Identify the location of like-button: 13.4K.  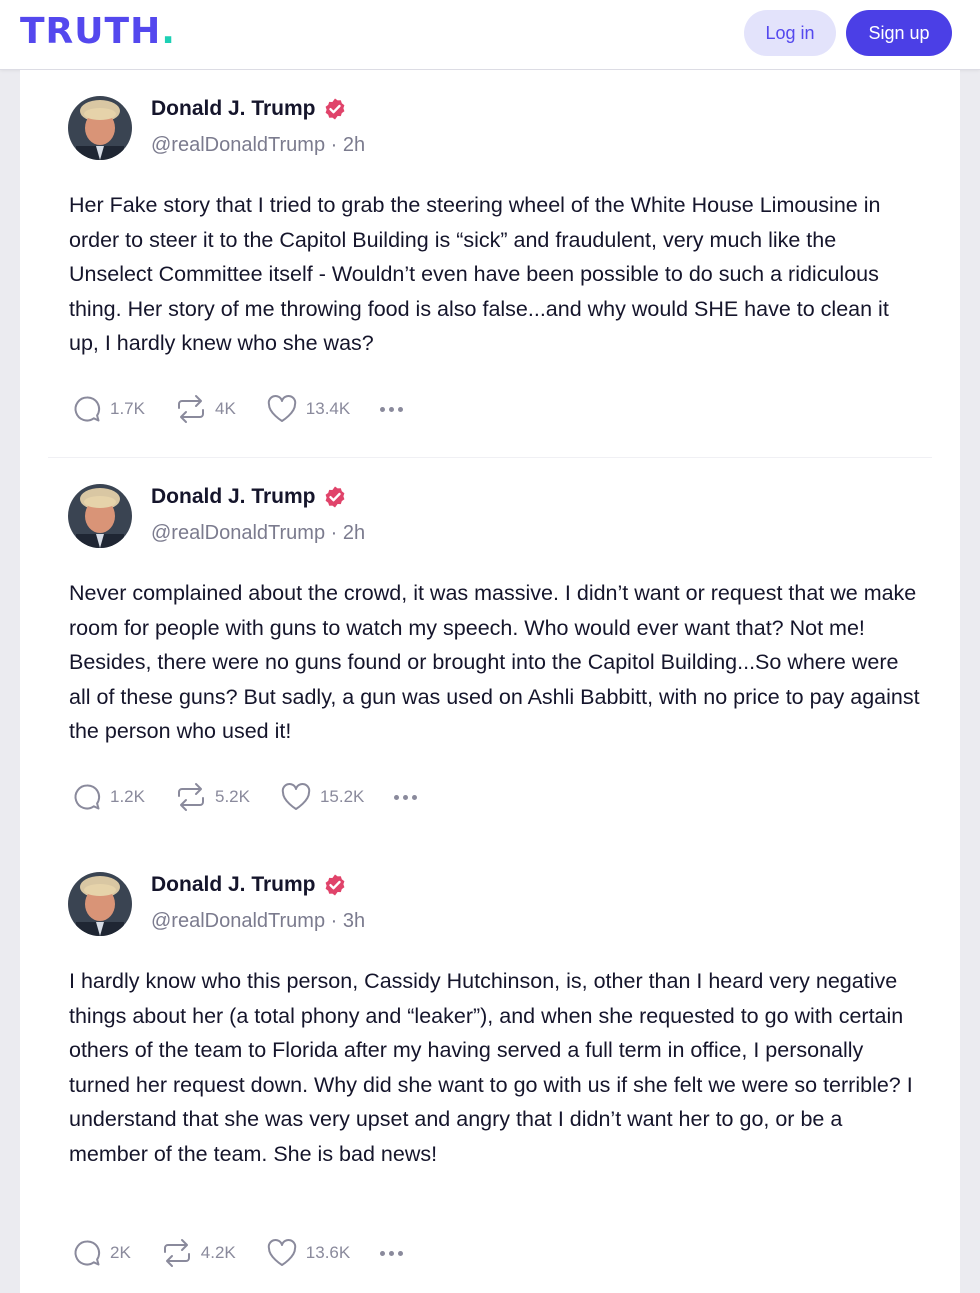
(308, 409).